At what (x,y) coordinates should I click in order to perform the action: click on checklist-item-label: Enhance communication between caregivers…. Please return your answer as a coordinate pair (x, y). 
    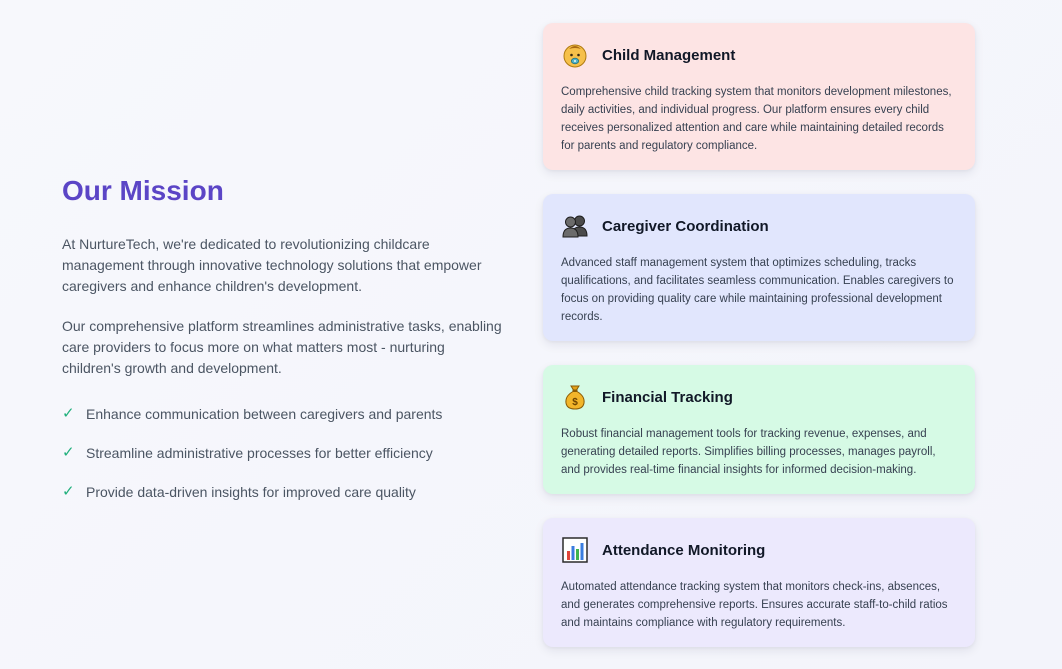
    Looking at the image, I should click on (264, 414).